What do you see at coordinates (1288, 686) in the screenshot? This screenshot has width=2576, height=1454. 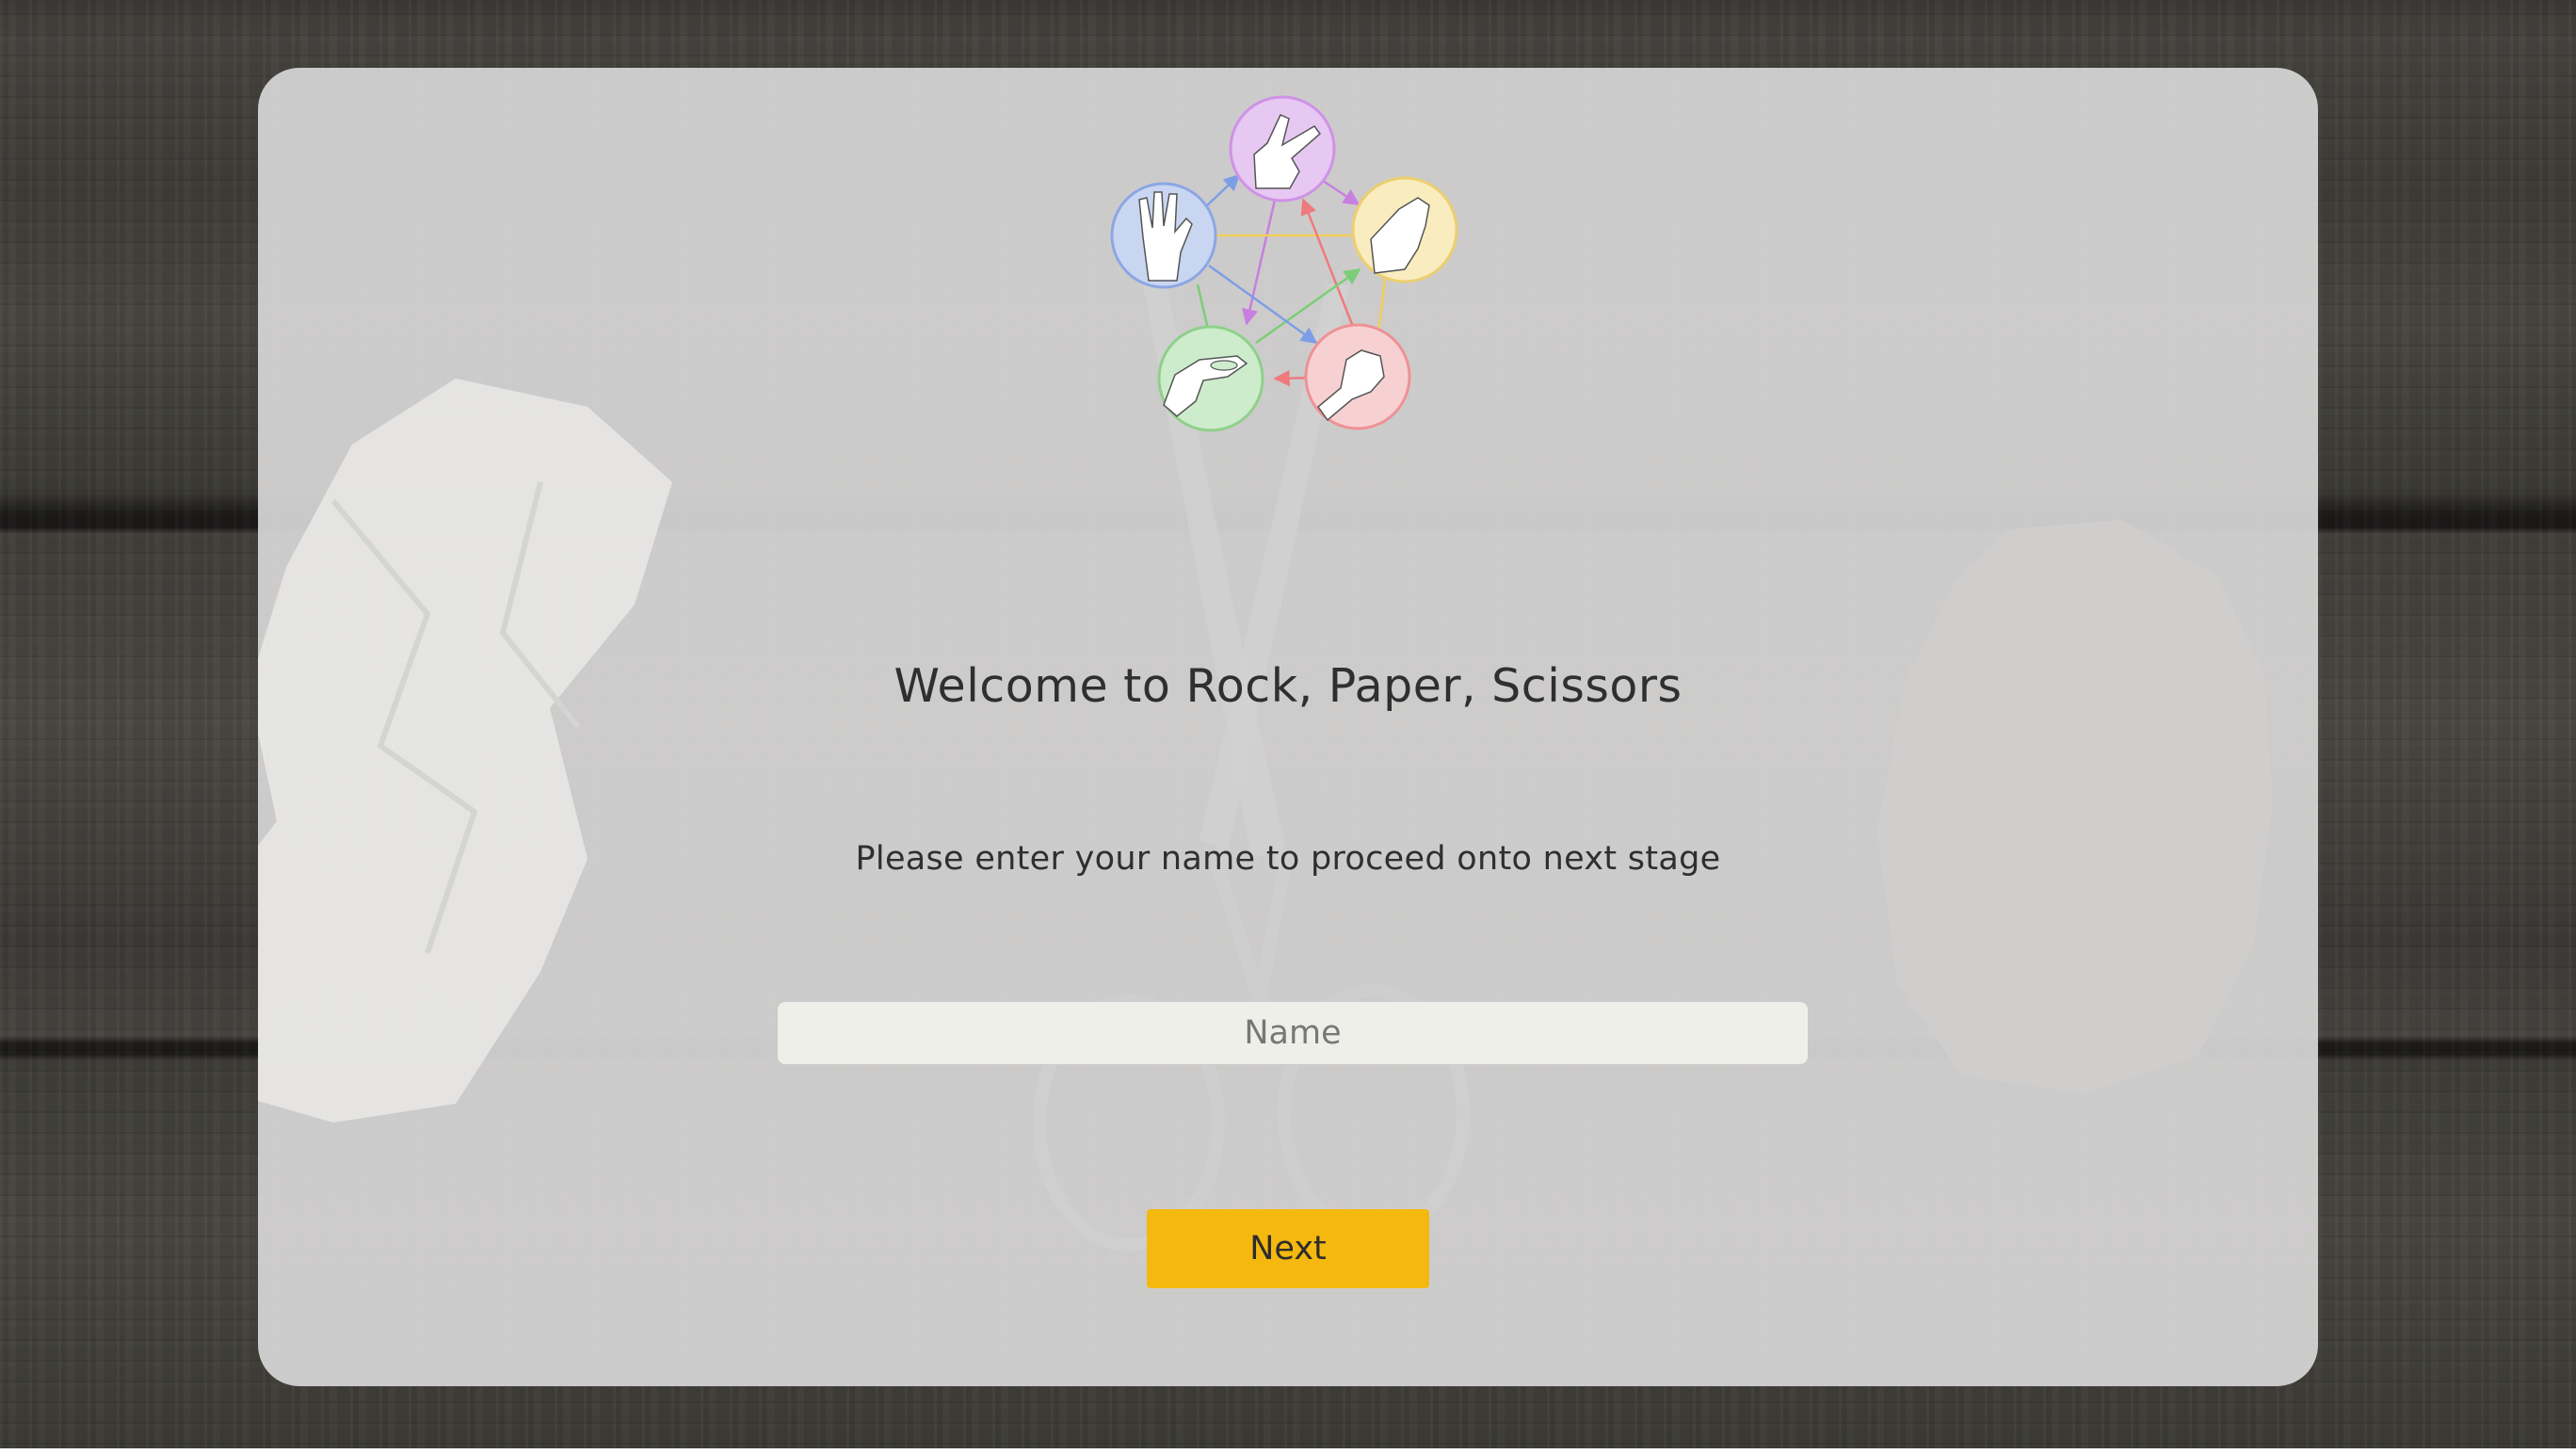 I see `page-title: Welcome to Rock, Paper, Scissors` at bounding box center [1288, 686].